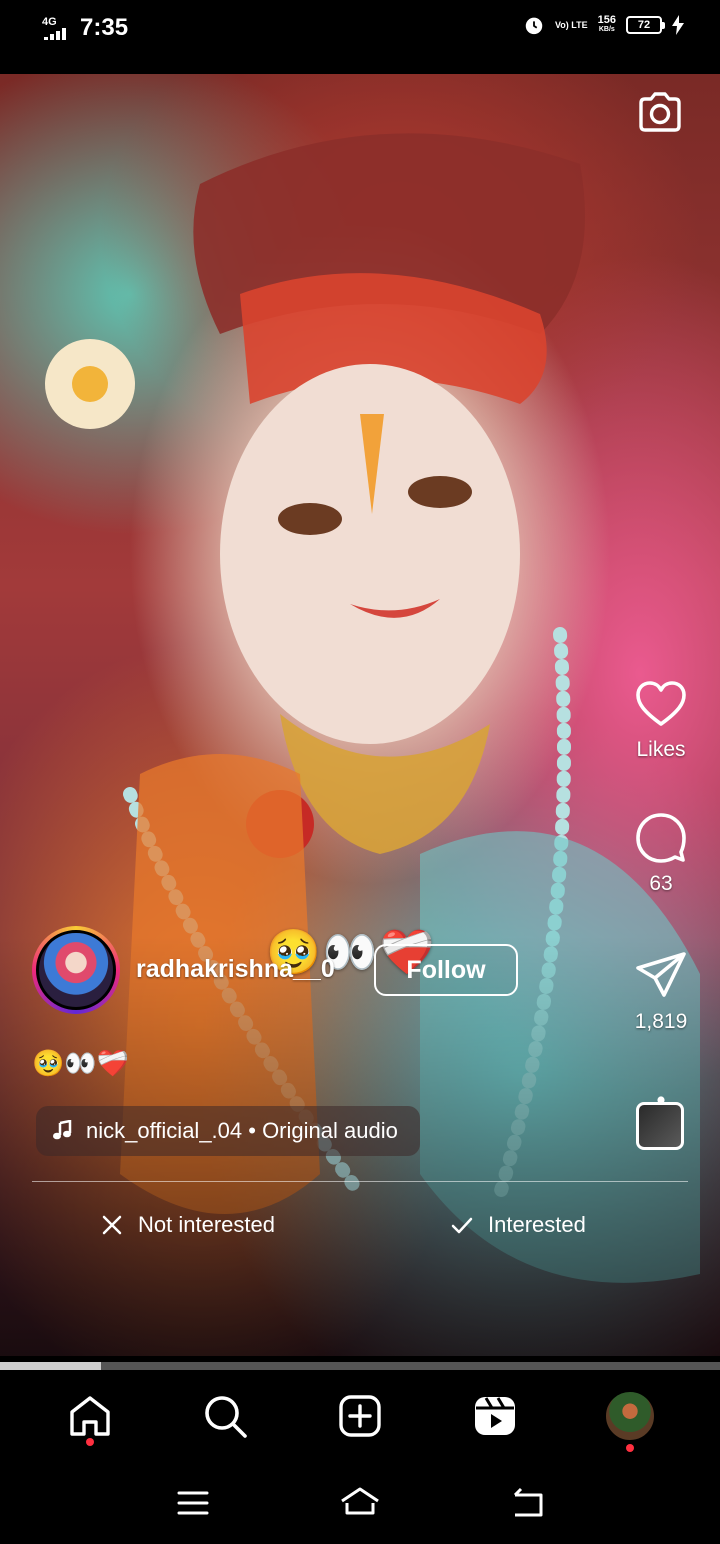 The height and width of the screenshot is (1544, 720). Describe the element at coordinates (661, 704) in the screenshot. I see `heart-icon` at that location.